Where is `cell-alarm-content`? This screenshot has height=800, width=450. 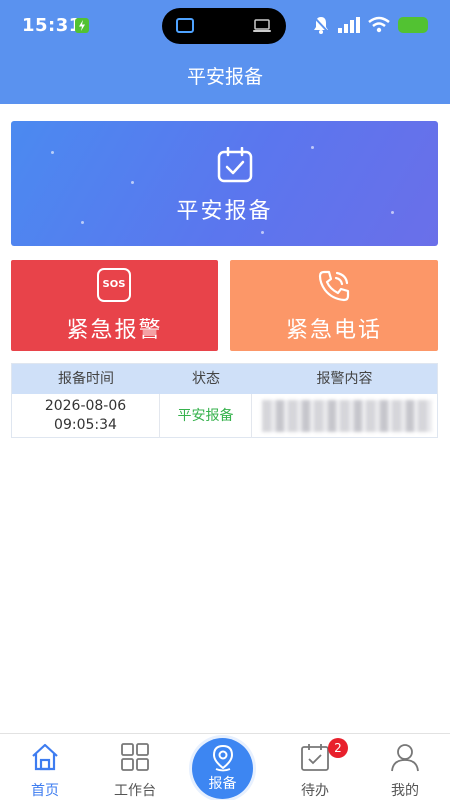 cell-alarm-content is located at coordinates (344, 416).